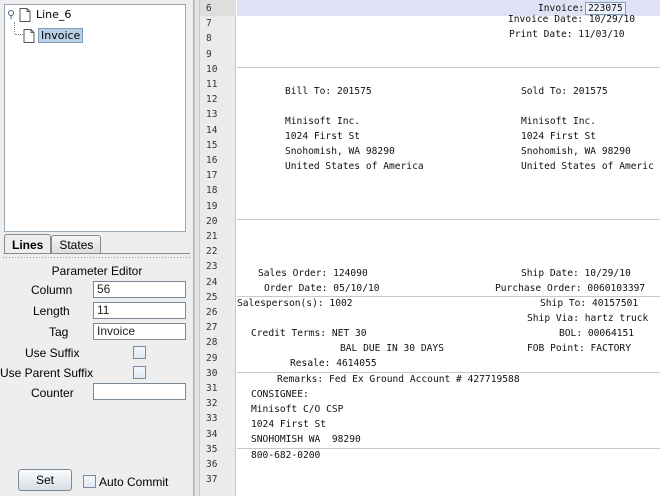 The image size is (660, 496). Describe the element at coordinates (212, 328) in the screenshot. I see `line-number: 27` at that location.